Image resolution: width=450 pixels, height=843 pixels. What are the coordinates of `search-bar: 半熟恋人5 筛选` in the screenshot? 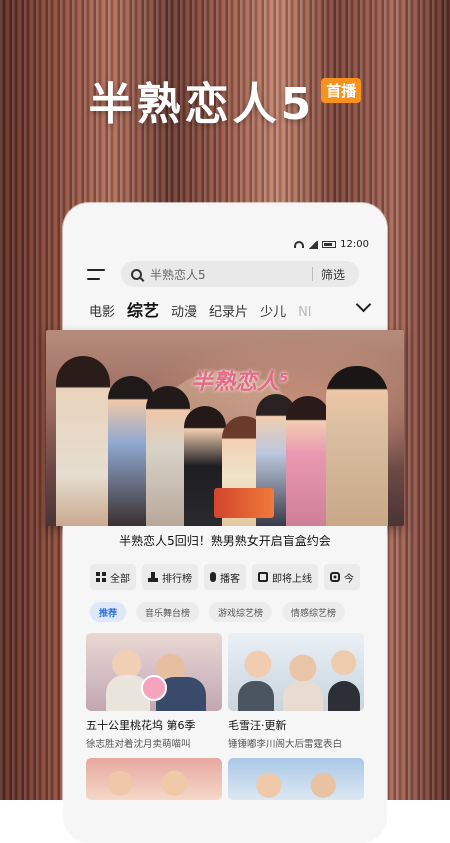 It's located at (240, 274).